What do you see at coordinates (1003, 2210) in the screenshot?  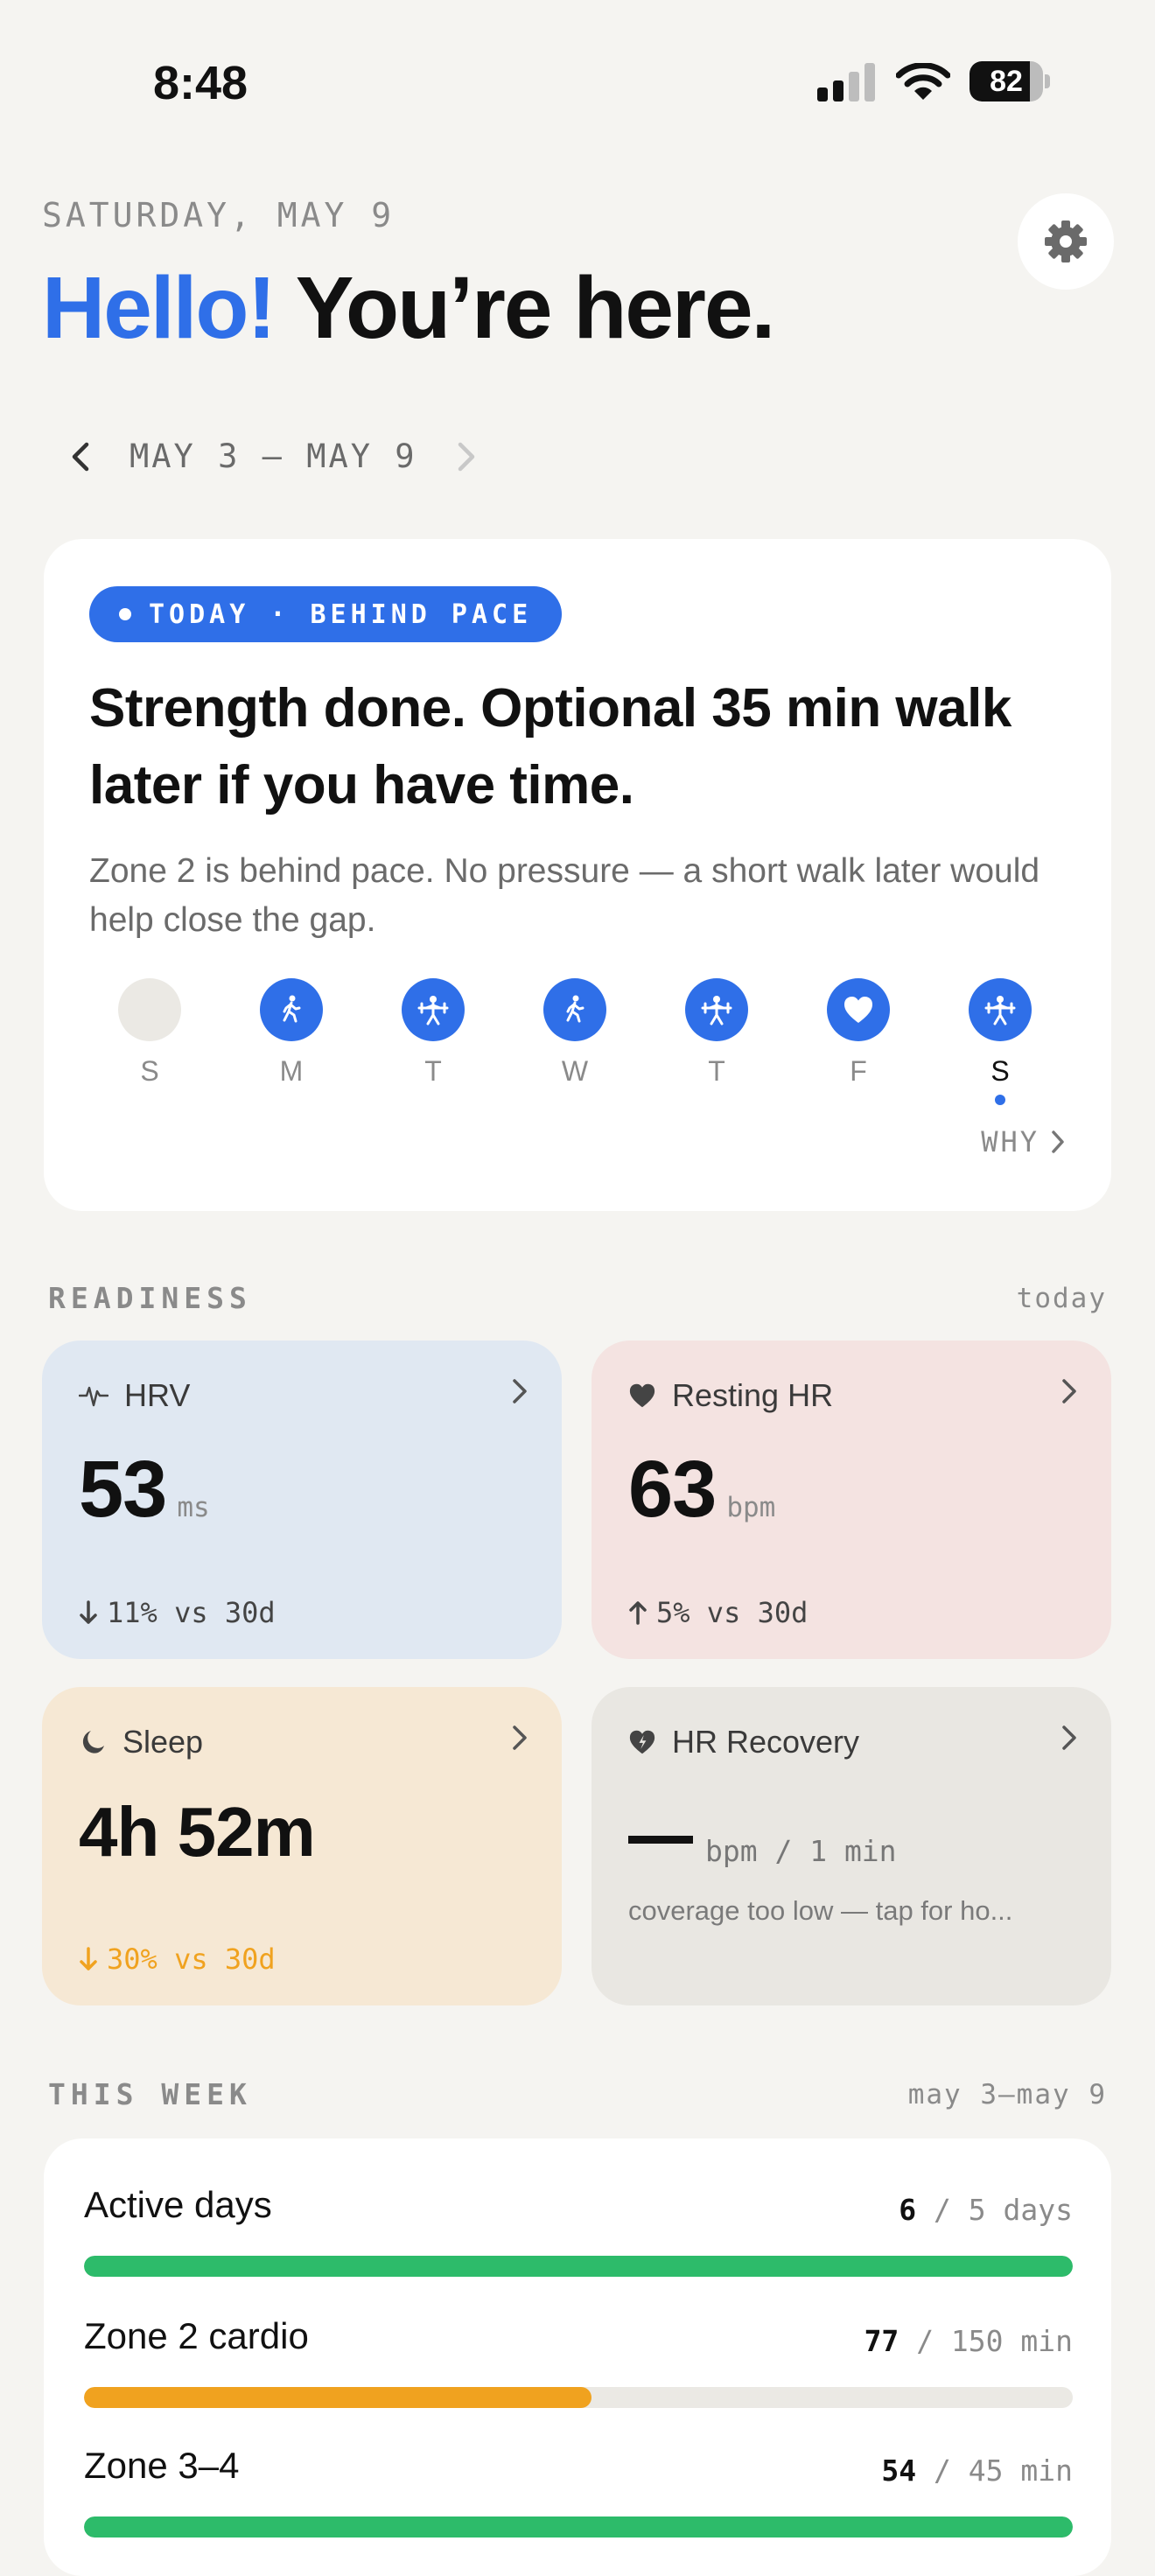 I see `goal-target: / 5 days` at bounding box center [1003, 2210].